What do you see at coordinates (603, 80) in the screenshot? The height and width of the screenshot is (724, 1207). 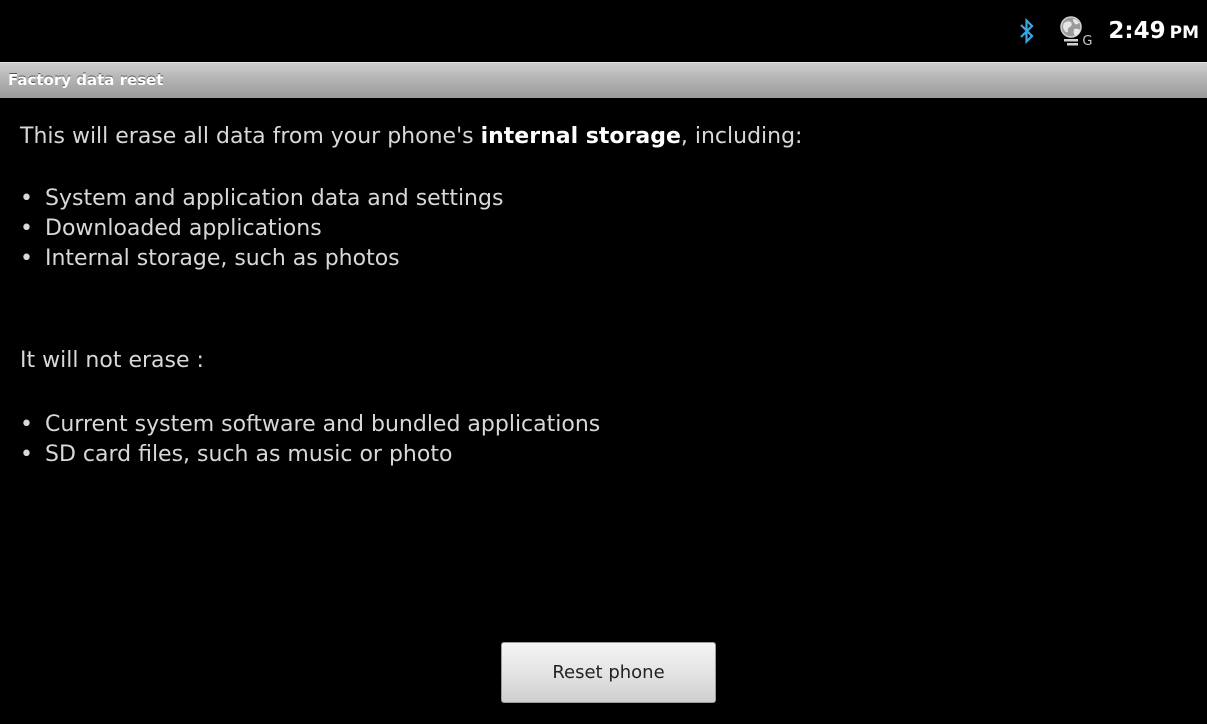 I see `title-bar: Factory data reset` at bounding box center [603, 80].